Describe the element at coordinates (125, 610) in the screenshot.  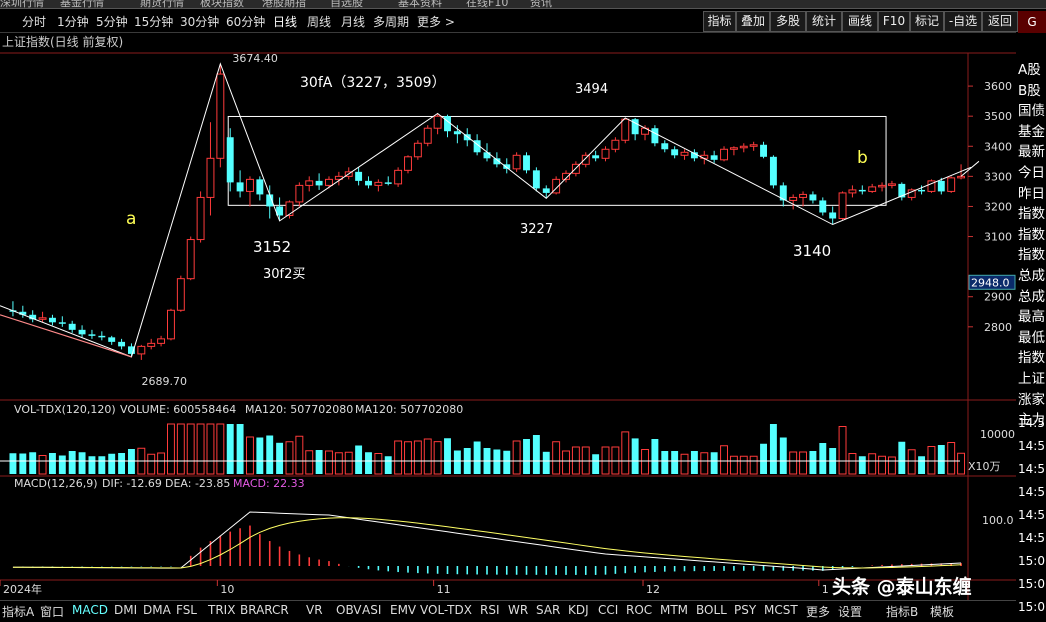
I see `indicator-tab: DMI` at that location.